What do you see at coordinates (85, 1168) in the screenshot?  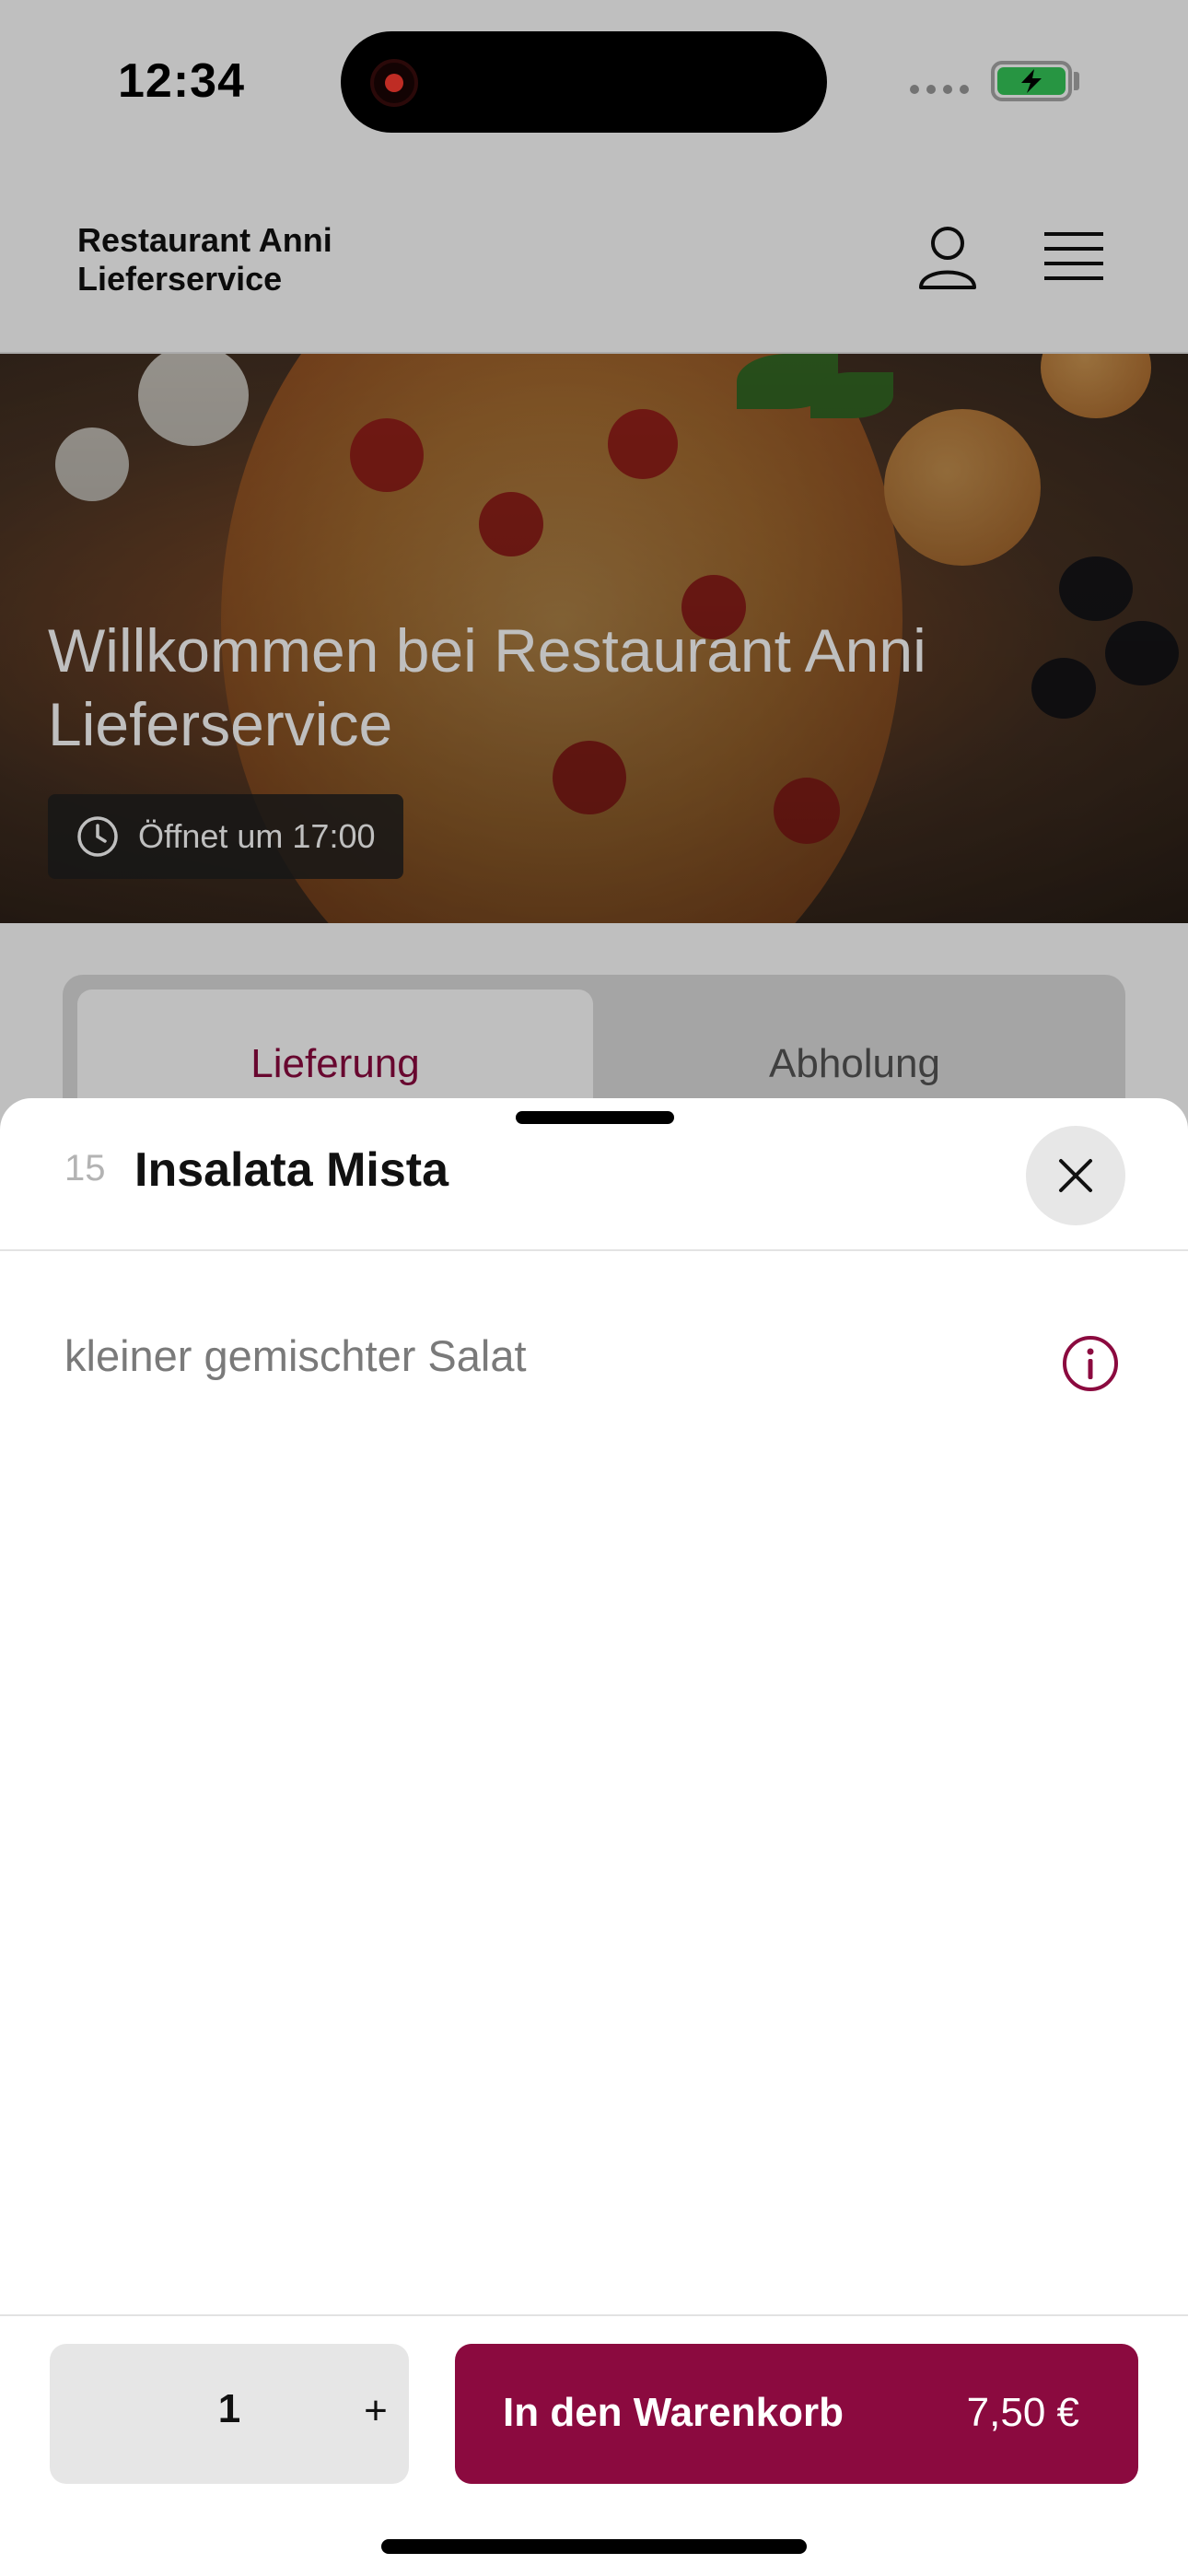 I see `item-number: 15` at bounding box center [85, 1168].